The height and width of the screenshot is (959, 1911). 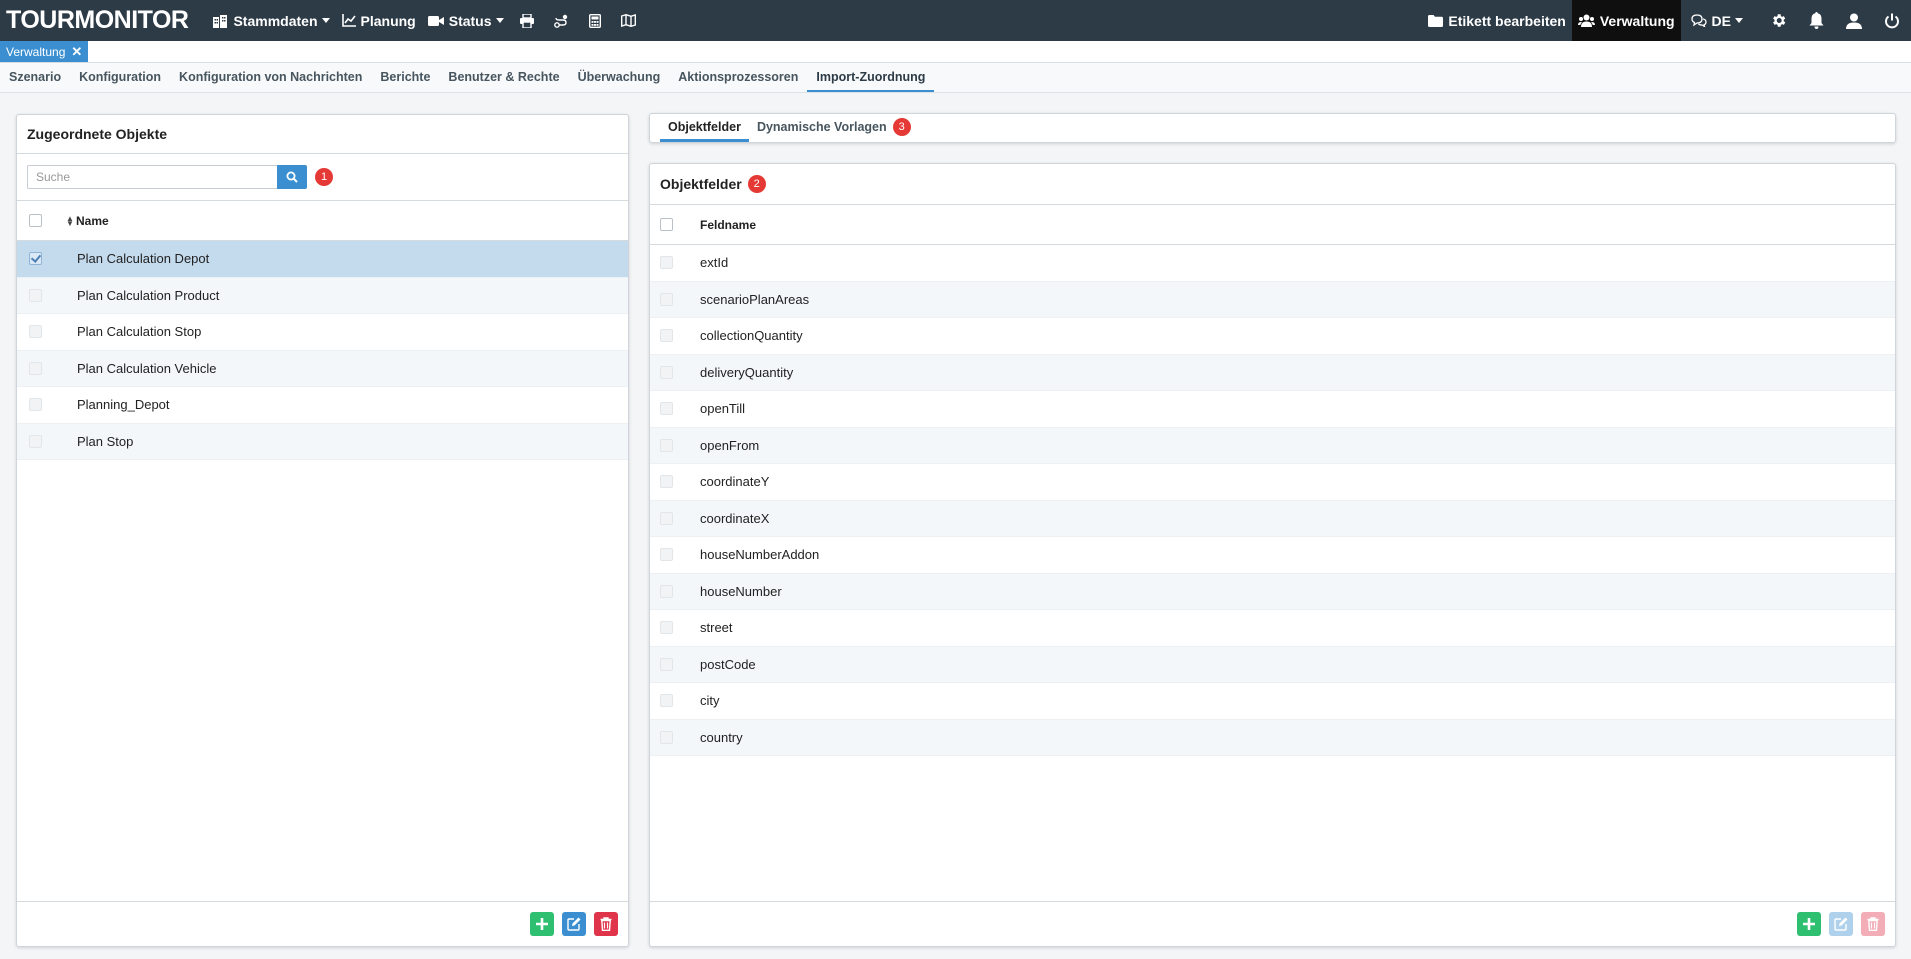 What do you see at coordinates (1272, 628) in the screenshot?
I see `table-row: street` at bounding box center [1272, 628].